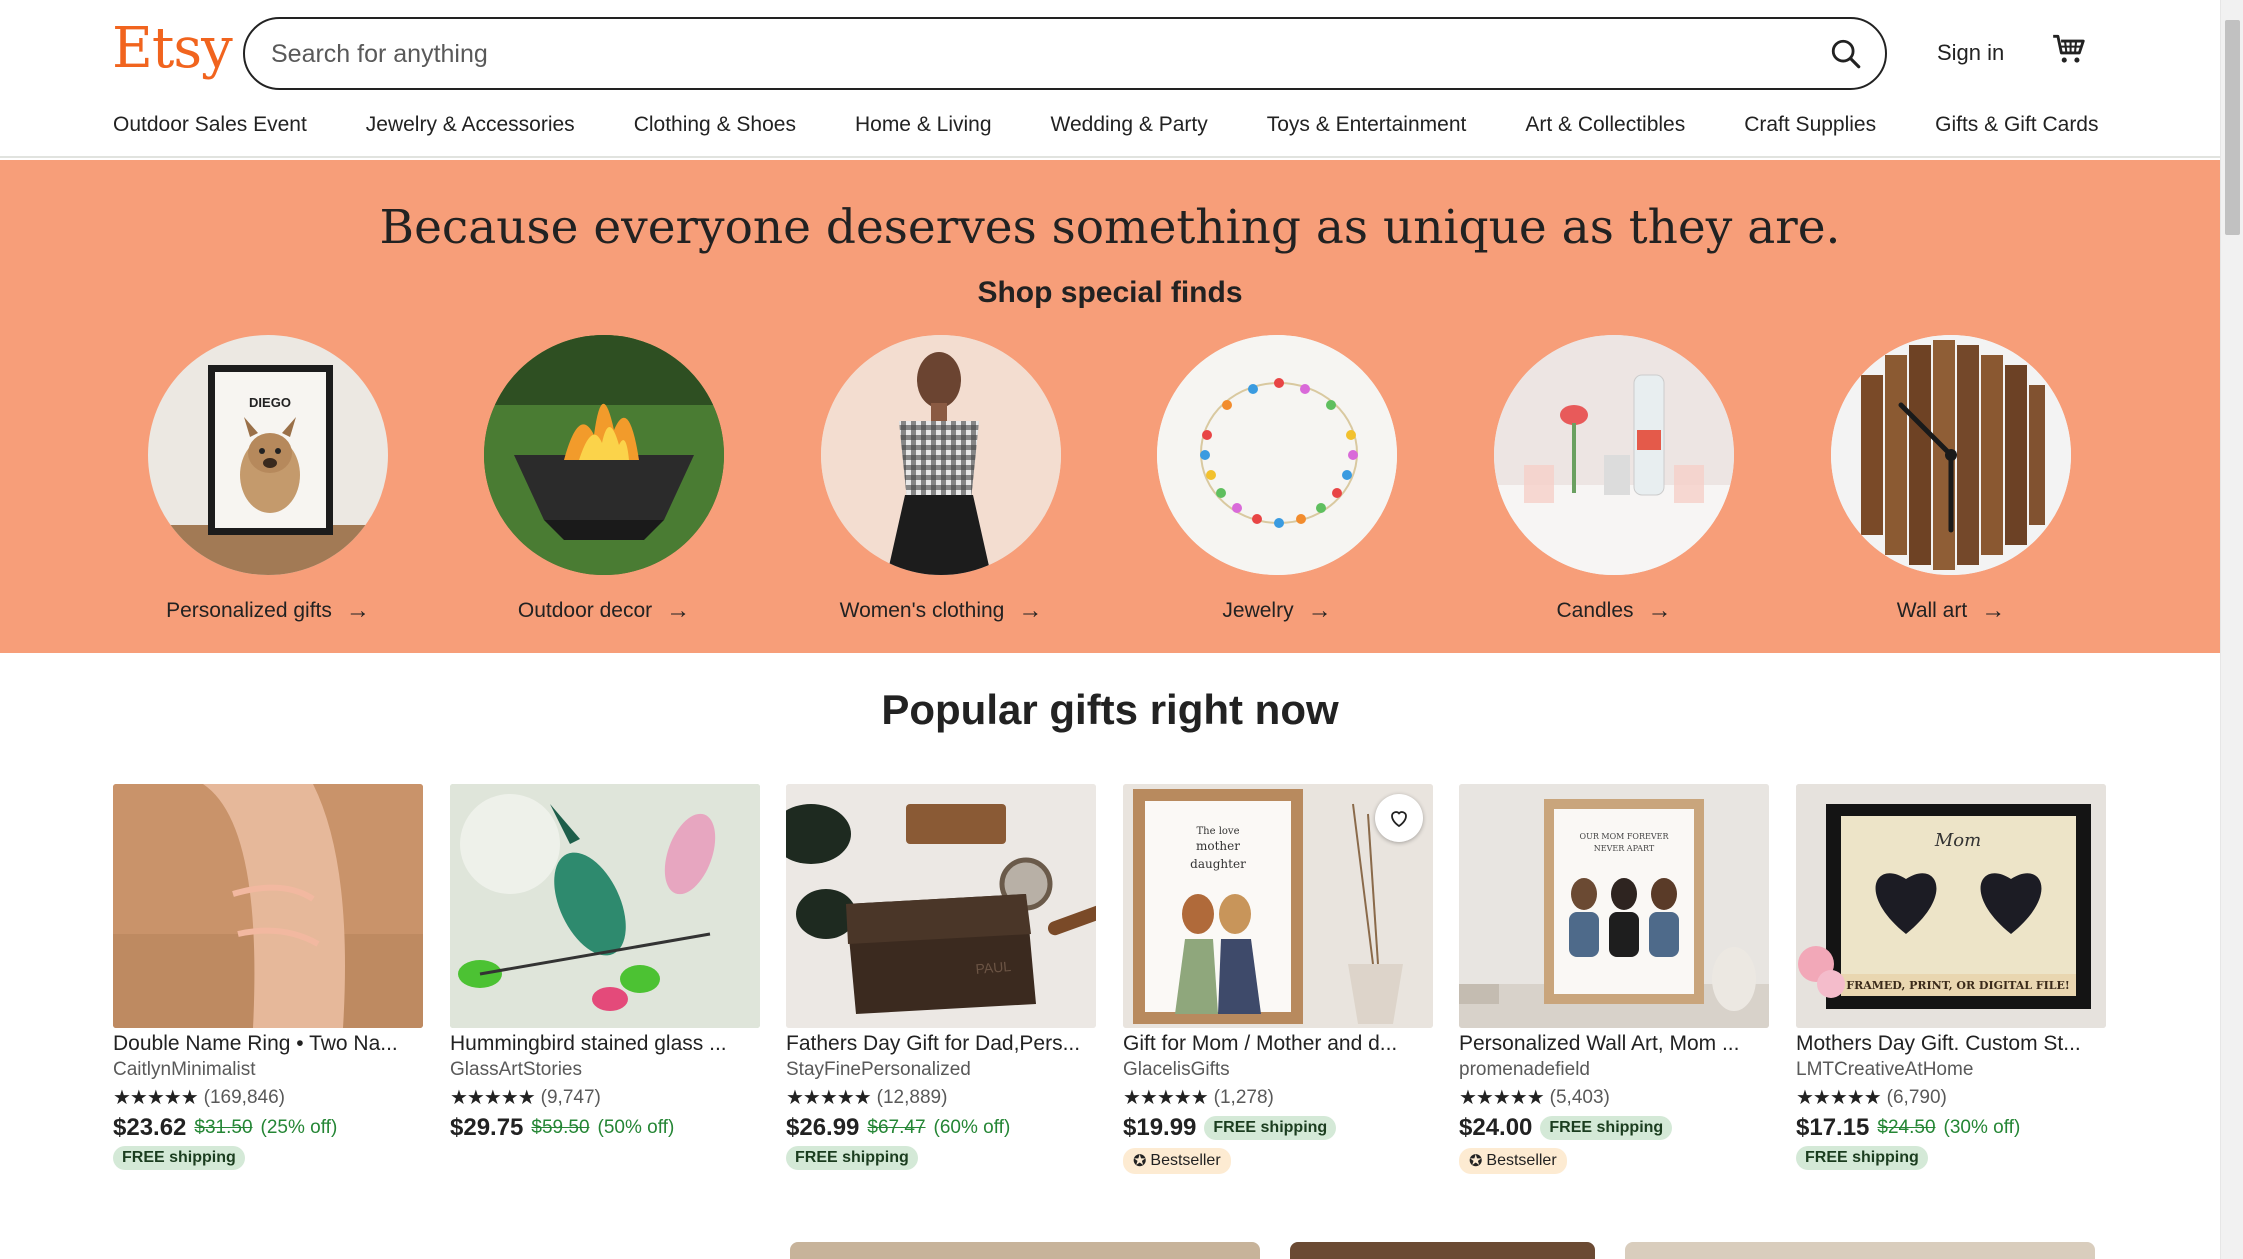 This screenshot has width=2243, height=1259. What do you see at coordinates (516, 1069) in the screenshot?
I see `listing-shop: GlassArtStories` at bounding box center [516, 1069].